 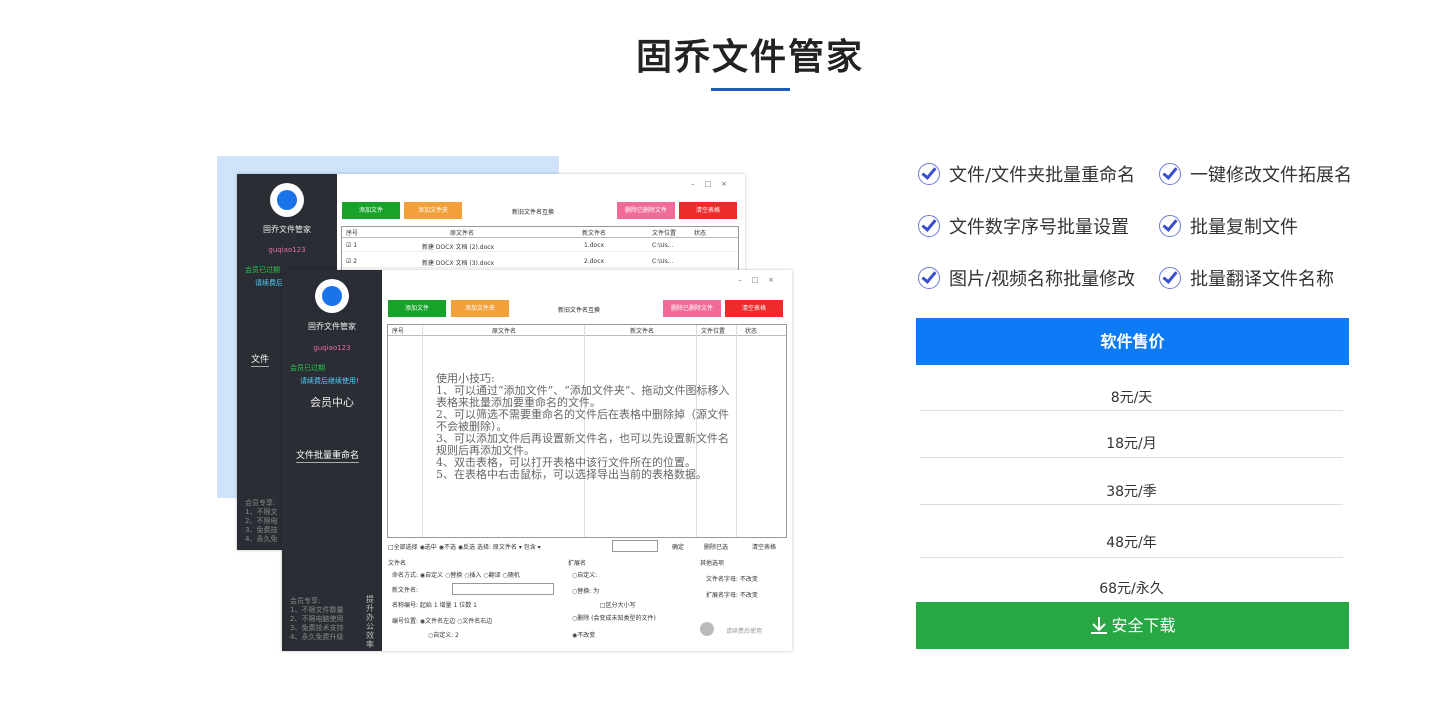 I want to click on cell-no: 2, so click(x=355, y=261).